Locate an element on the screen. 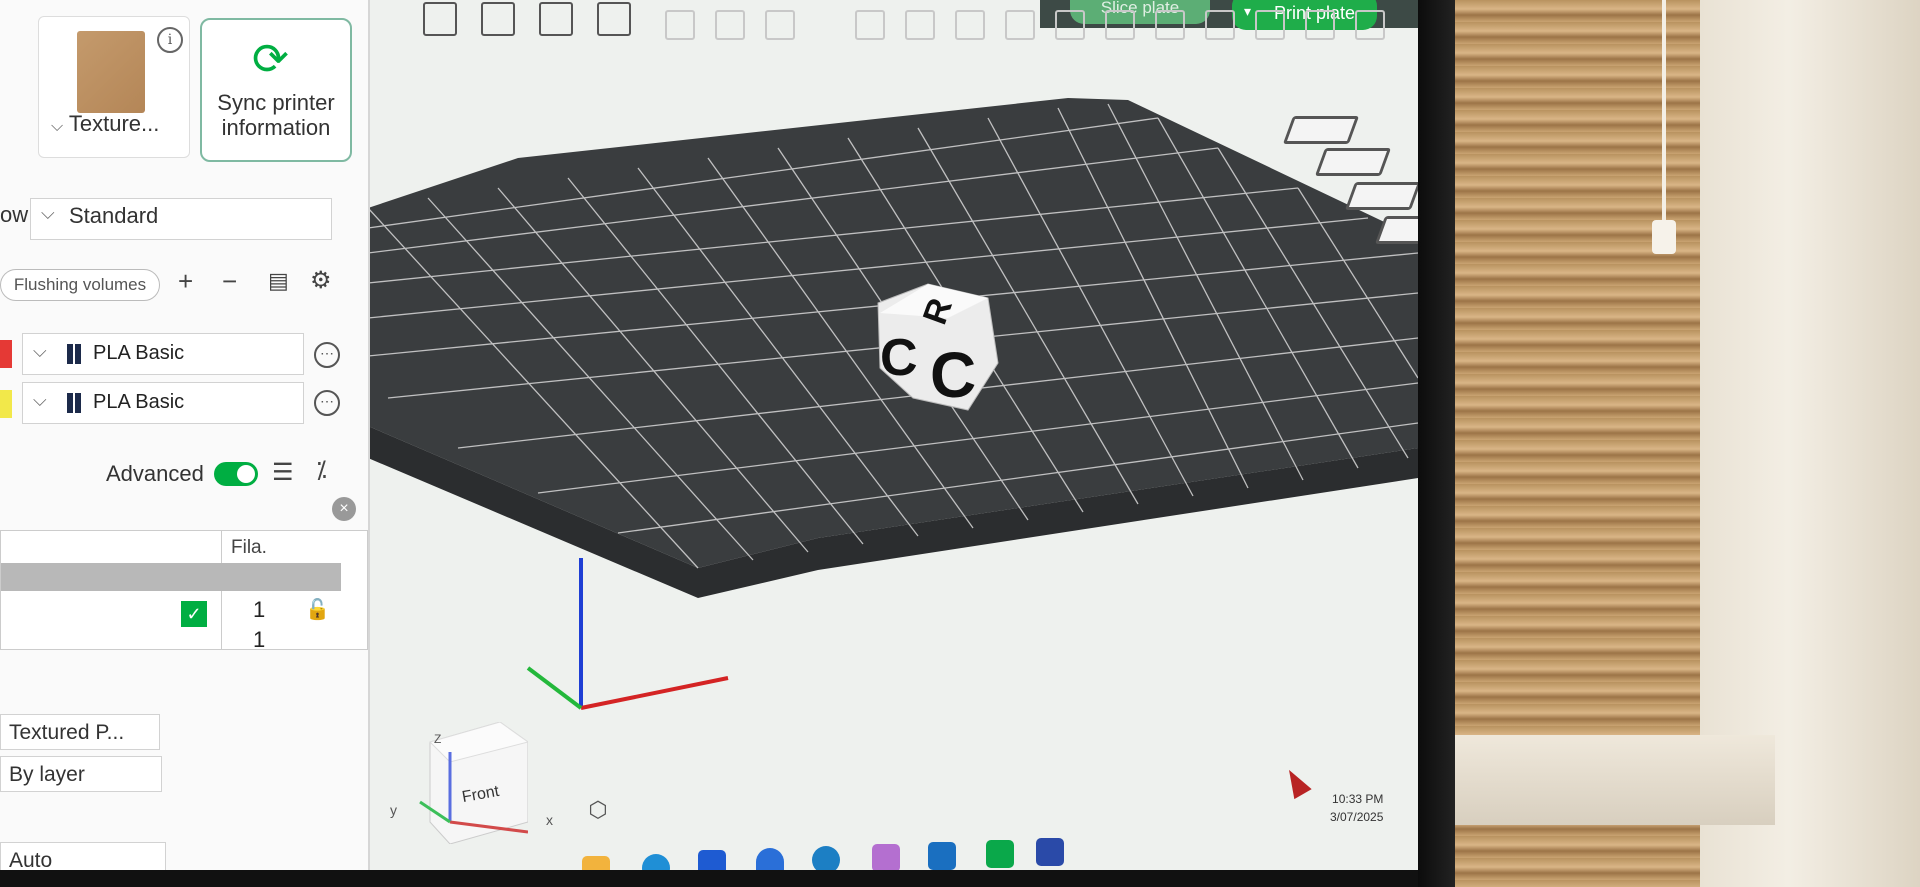 This screenshot has height=887, width=1920. file-explorer-icon is located at coordinates (596, 863).